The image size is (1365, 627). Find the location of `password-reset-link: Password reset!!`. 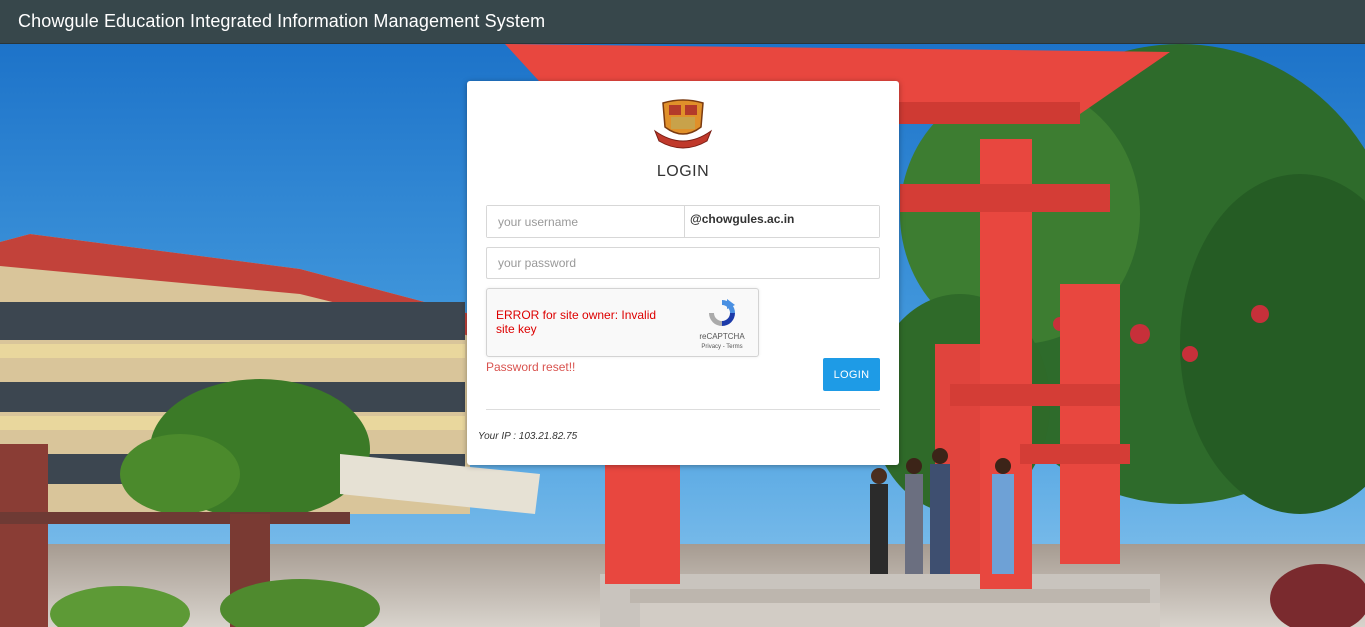

password-reset-link: Password reset!! is located at coordinates (530, 367).